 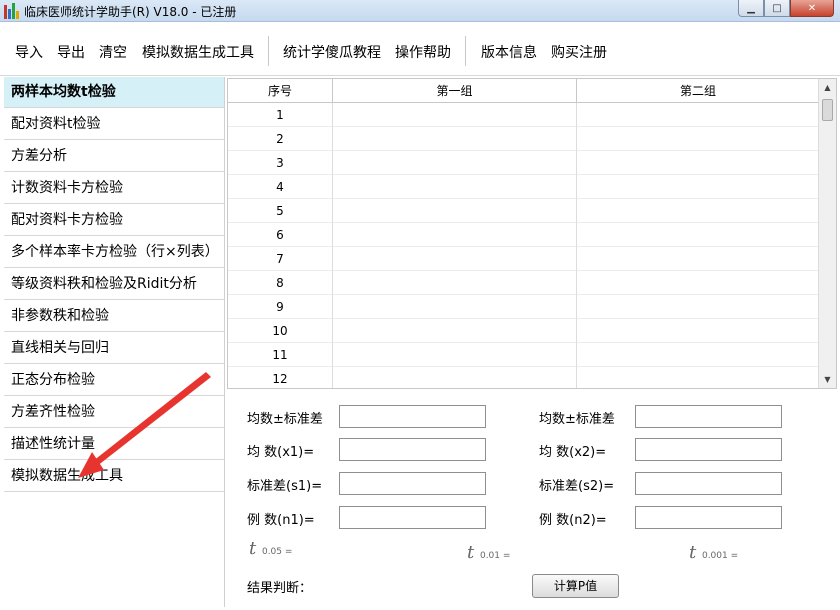 I want to click on table-row: 4, so click(x=524, y=187).